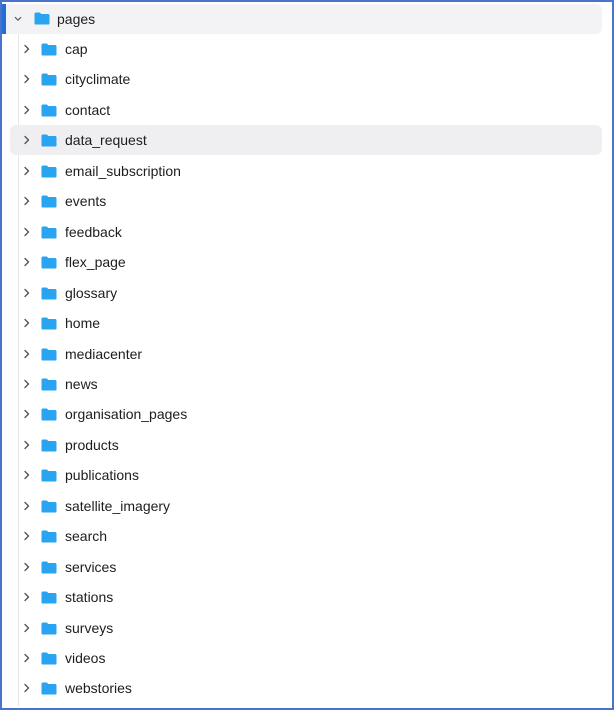 The image size is (614, 710). Describe the element at coordinates (306, 110) in the screenshot. I see `tree-item: contact` at that location.